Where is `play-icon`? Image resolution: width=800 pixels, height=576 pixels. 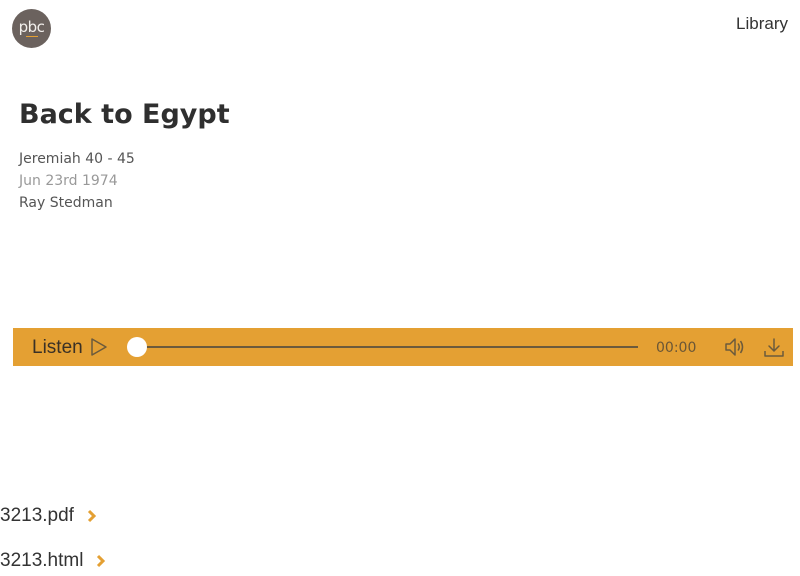 play-icon is located at coordinates (99, 347).